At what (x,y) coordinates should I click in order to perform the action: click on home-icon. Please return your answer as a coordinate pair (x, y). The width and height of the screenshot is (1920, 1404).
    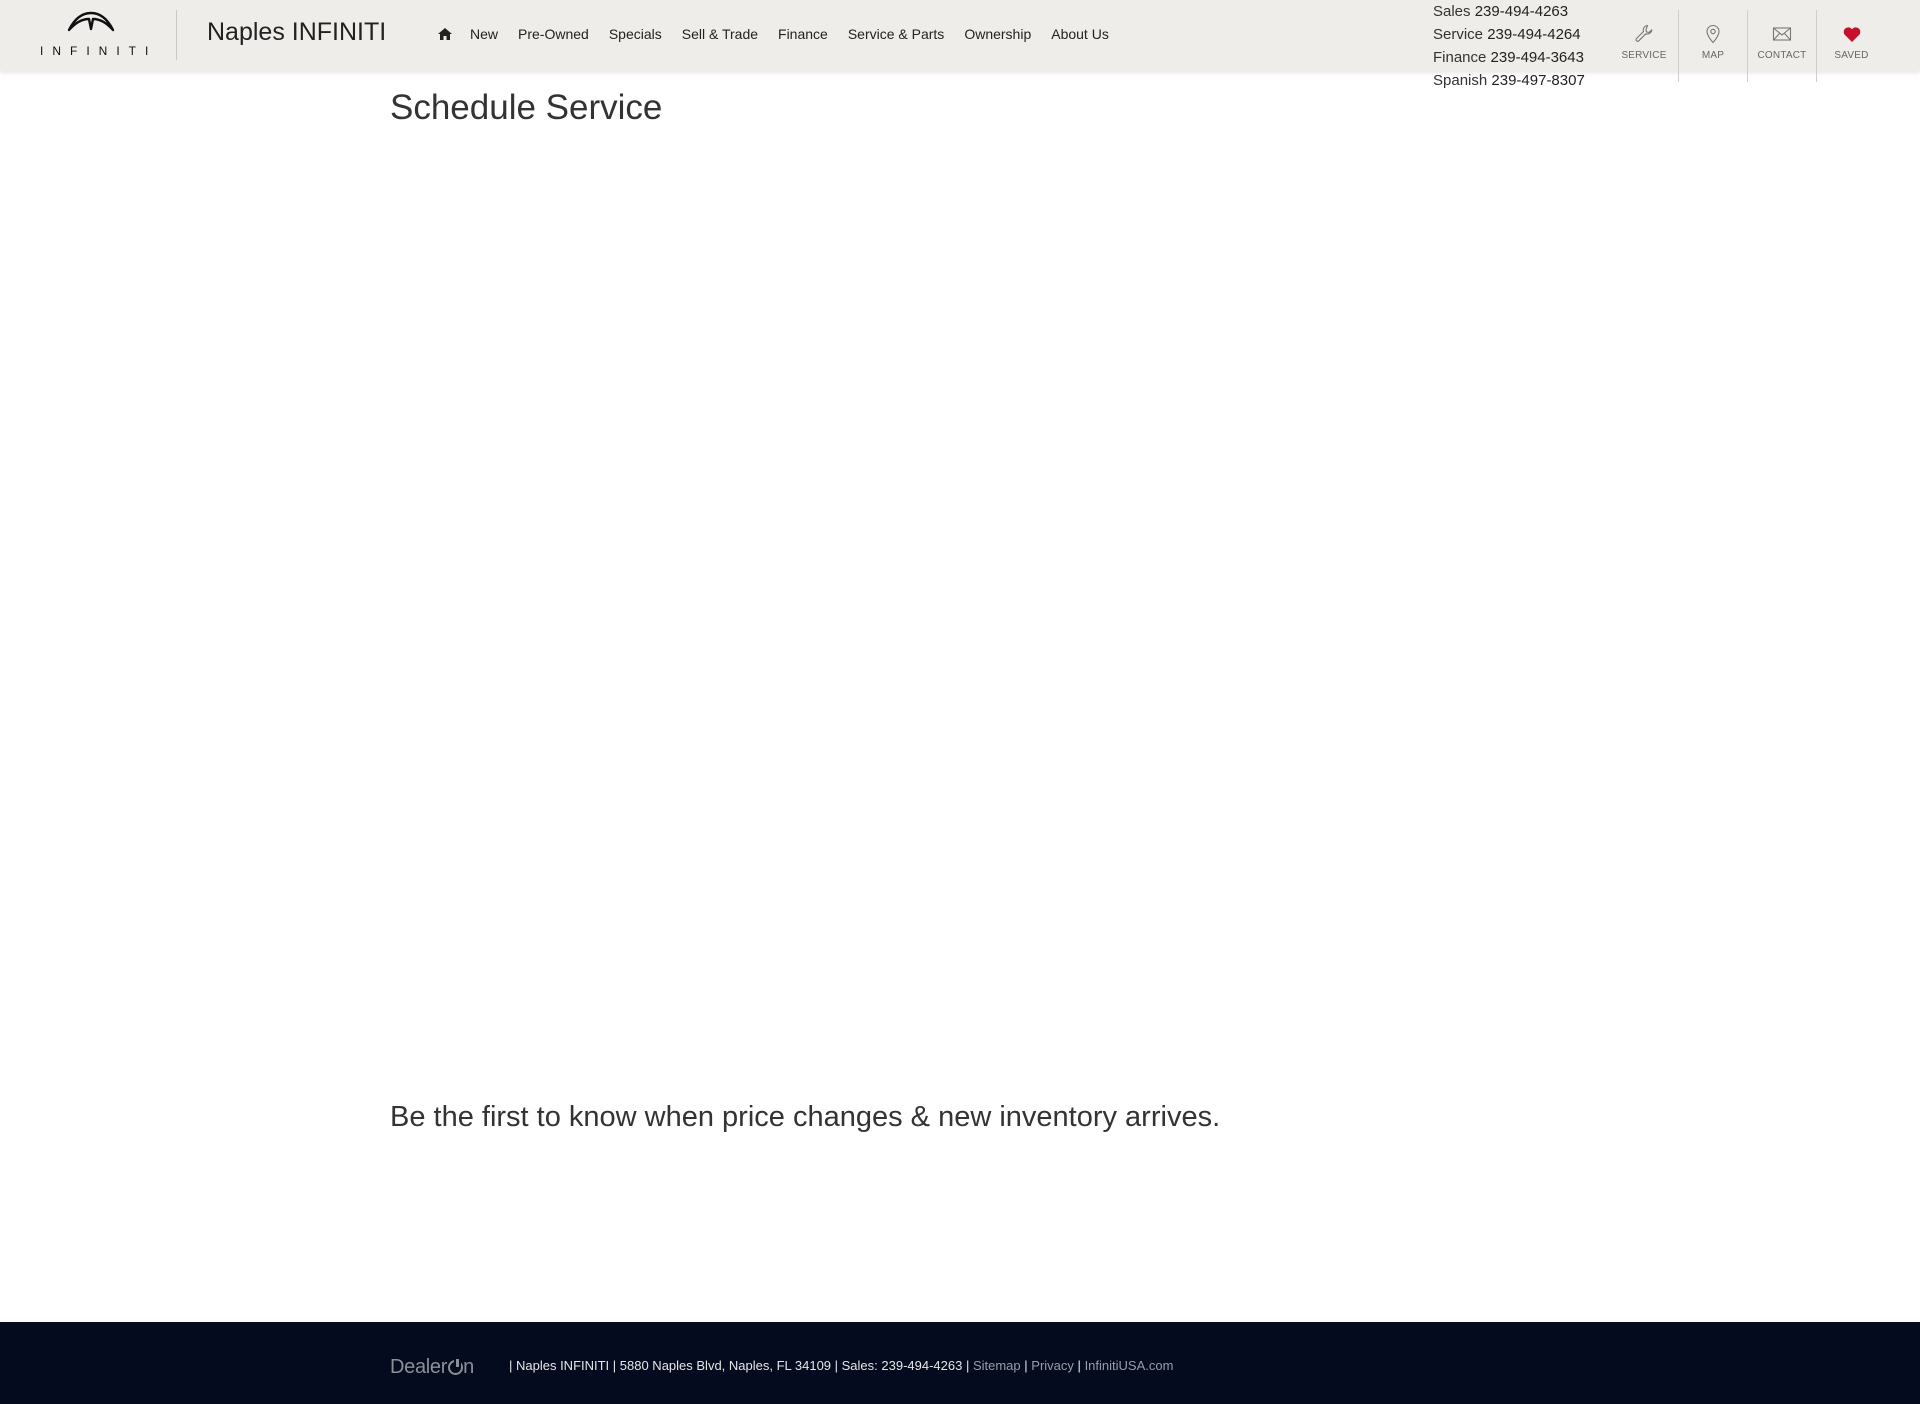
    Looking at the image, I should click on (446, 34).